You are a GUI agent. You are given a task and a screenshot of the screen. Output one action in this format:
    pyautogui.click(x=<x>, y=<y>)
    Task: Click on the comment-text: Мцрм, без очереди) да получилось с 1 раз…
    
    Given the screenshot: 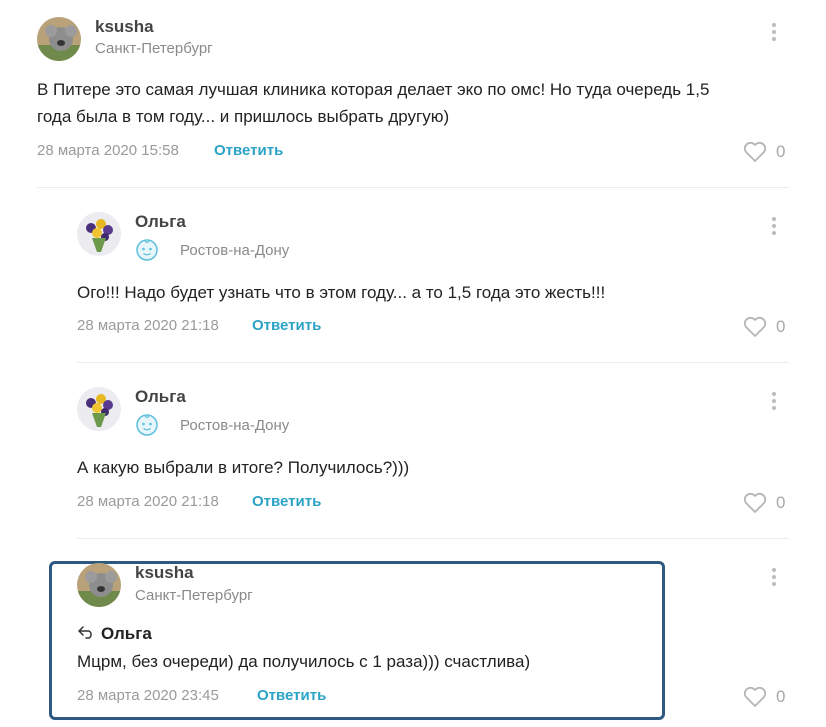 What is the action you would take?
    pyautogui.click(x=304, y=661)
    